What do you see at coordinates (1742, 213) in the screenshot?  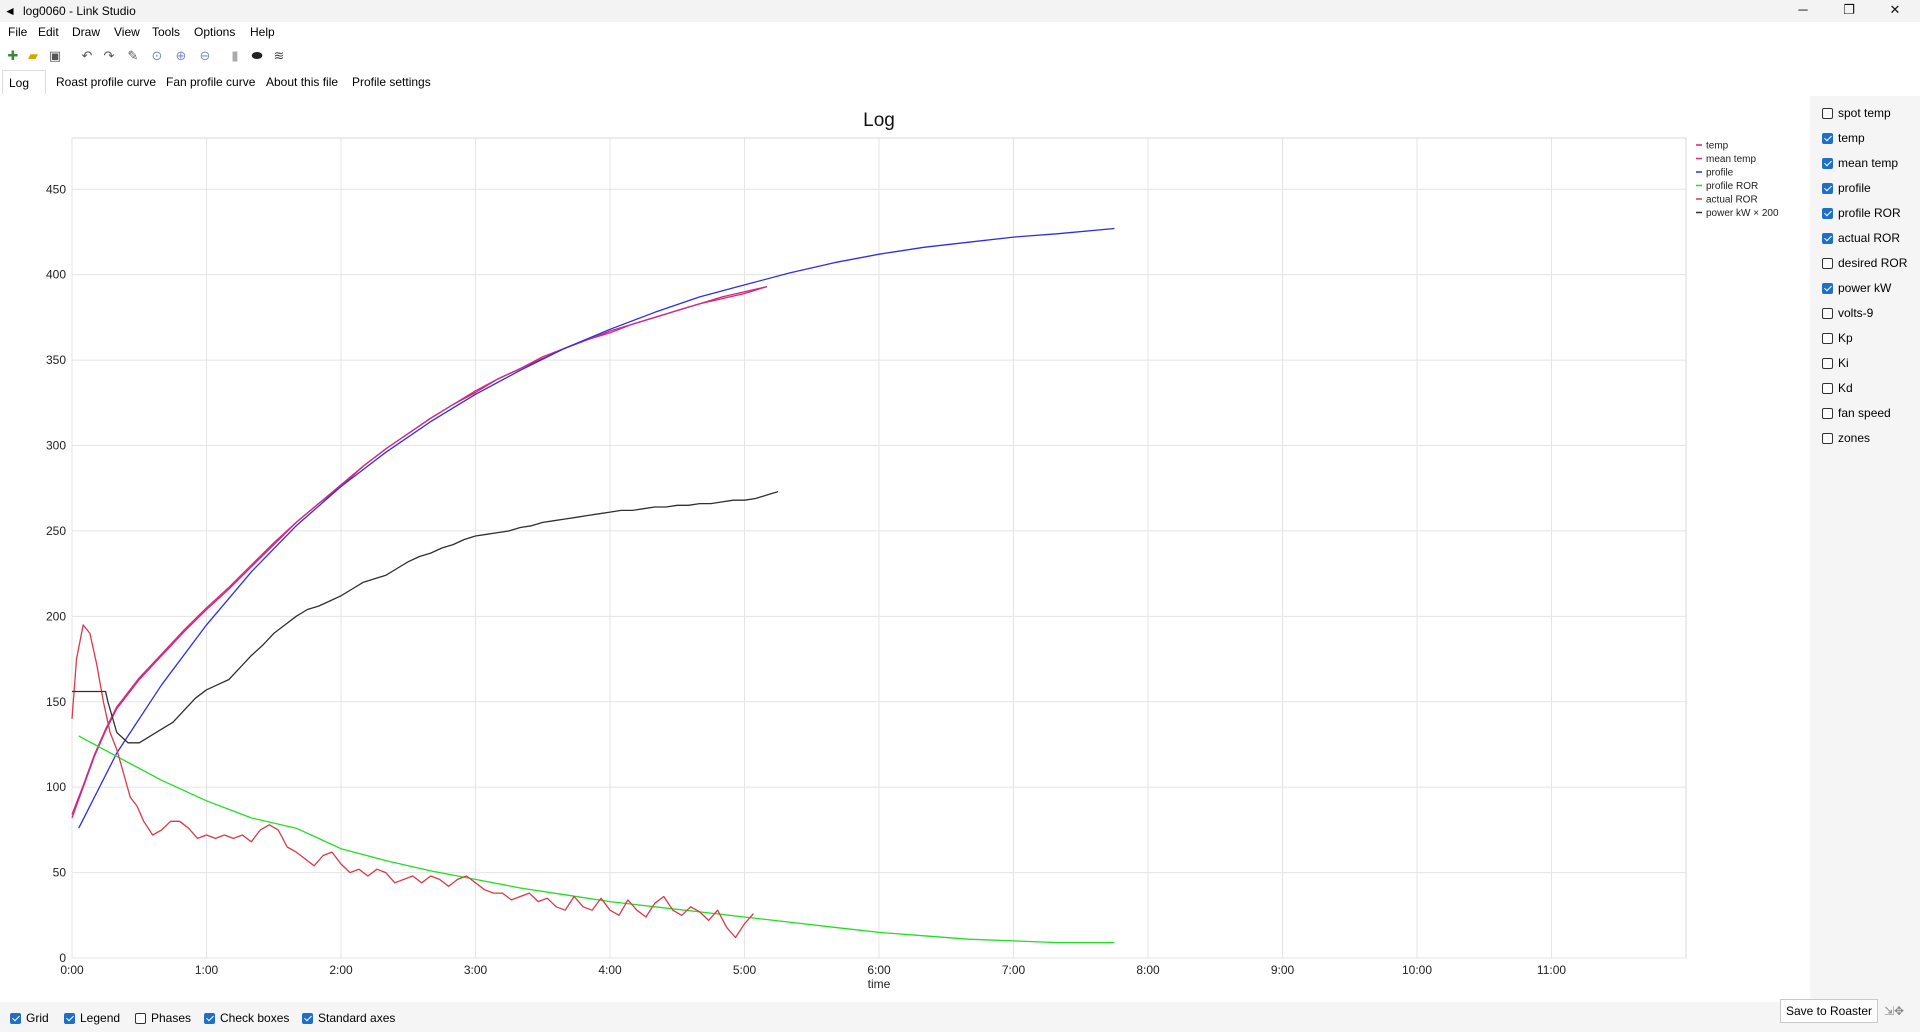 I see `legend-entry: power kW × 200` at bounding box center [1742, 213].